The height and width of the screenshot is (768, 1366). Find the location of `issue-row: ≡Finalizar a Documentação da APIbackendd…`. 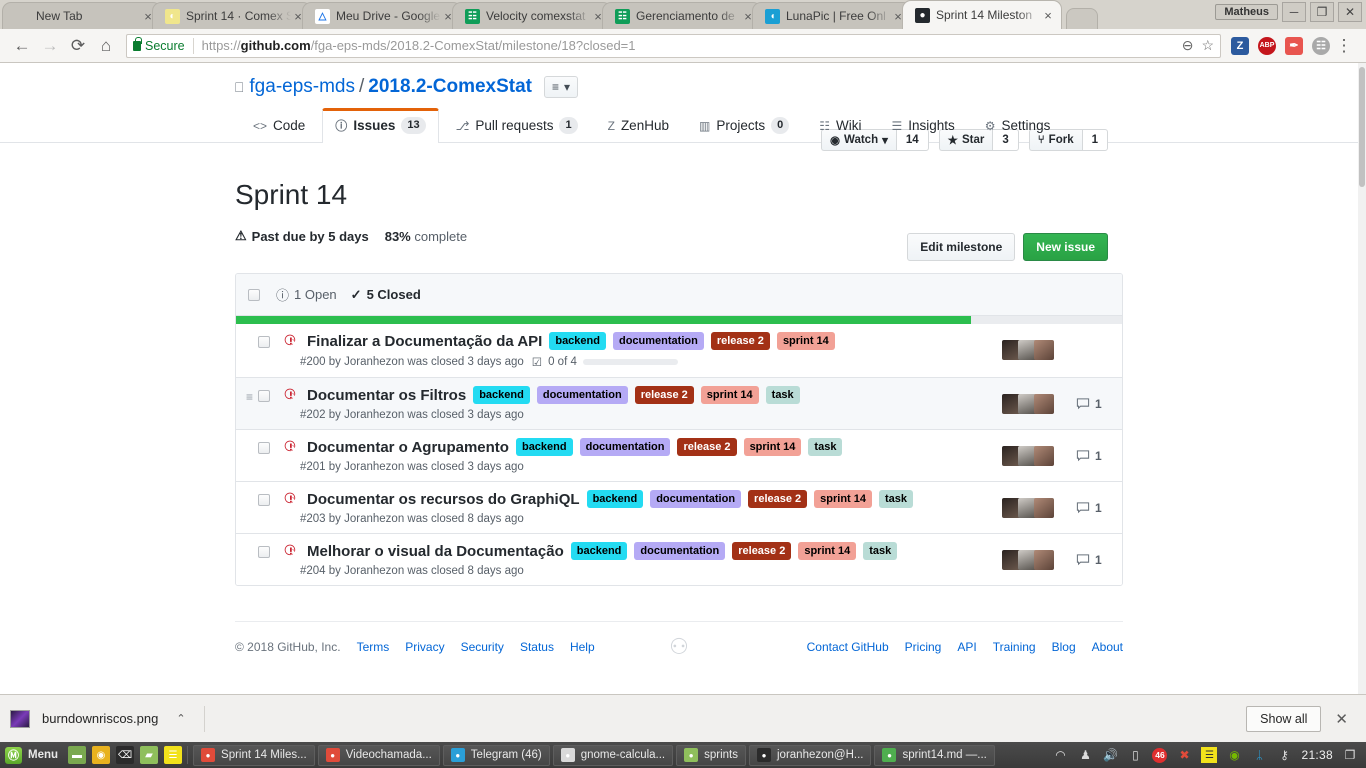

issue-row: ≡Finalizar a Documentação da APIbackendd… is located at coordinates (679, 351).